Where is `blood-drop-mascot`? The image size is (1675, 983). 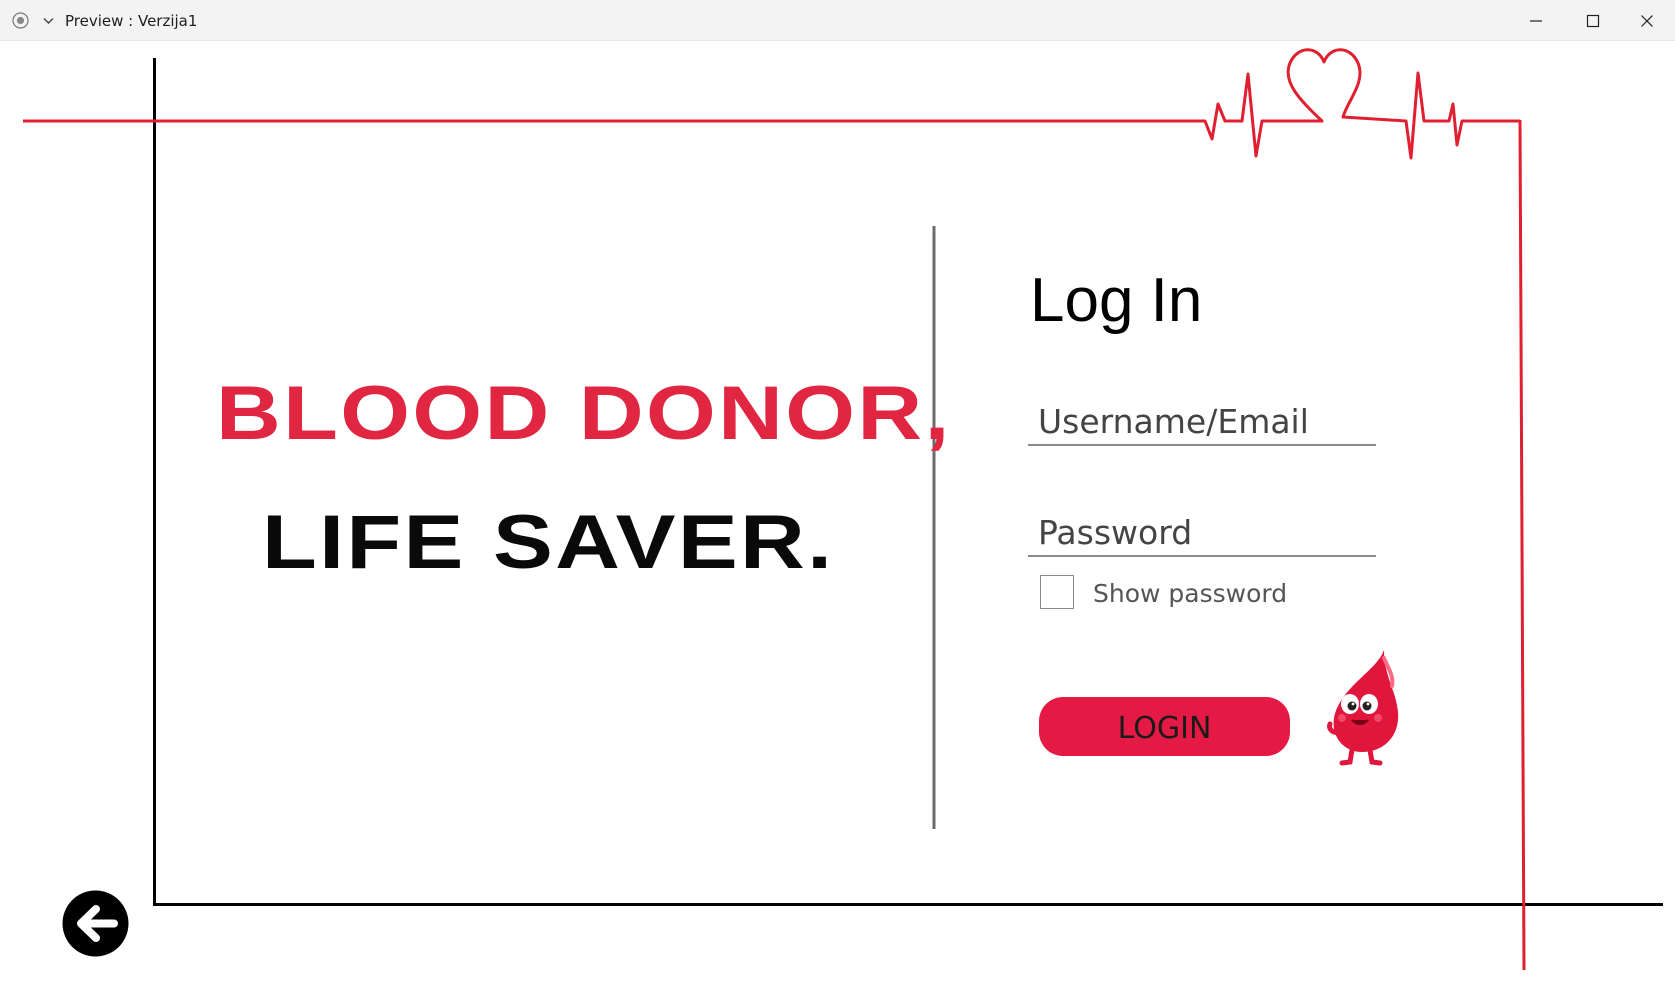 blood-drop-mascot is located at coordinates (1363, 708).